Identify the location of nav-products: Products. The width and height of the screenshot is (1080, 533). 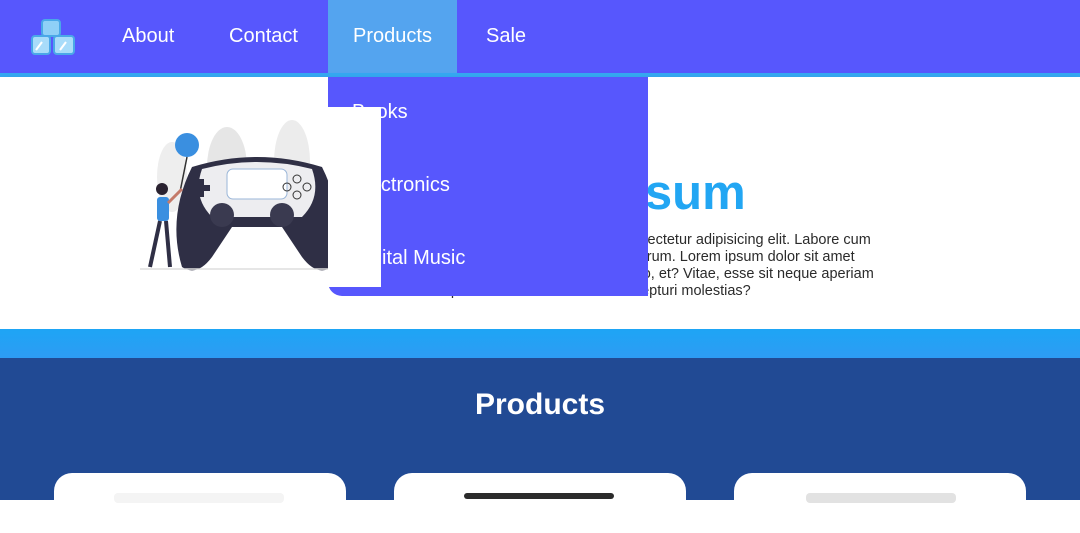
(392, 36).